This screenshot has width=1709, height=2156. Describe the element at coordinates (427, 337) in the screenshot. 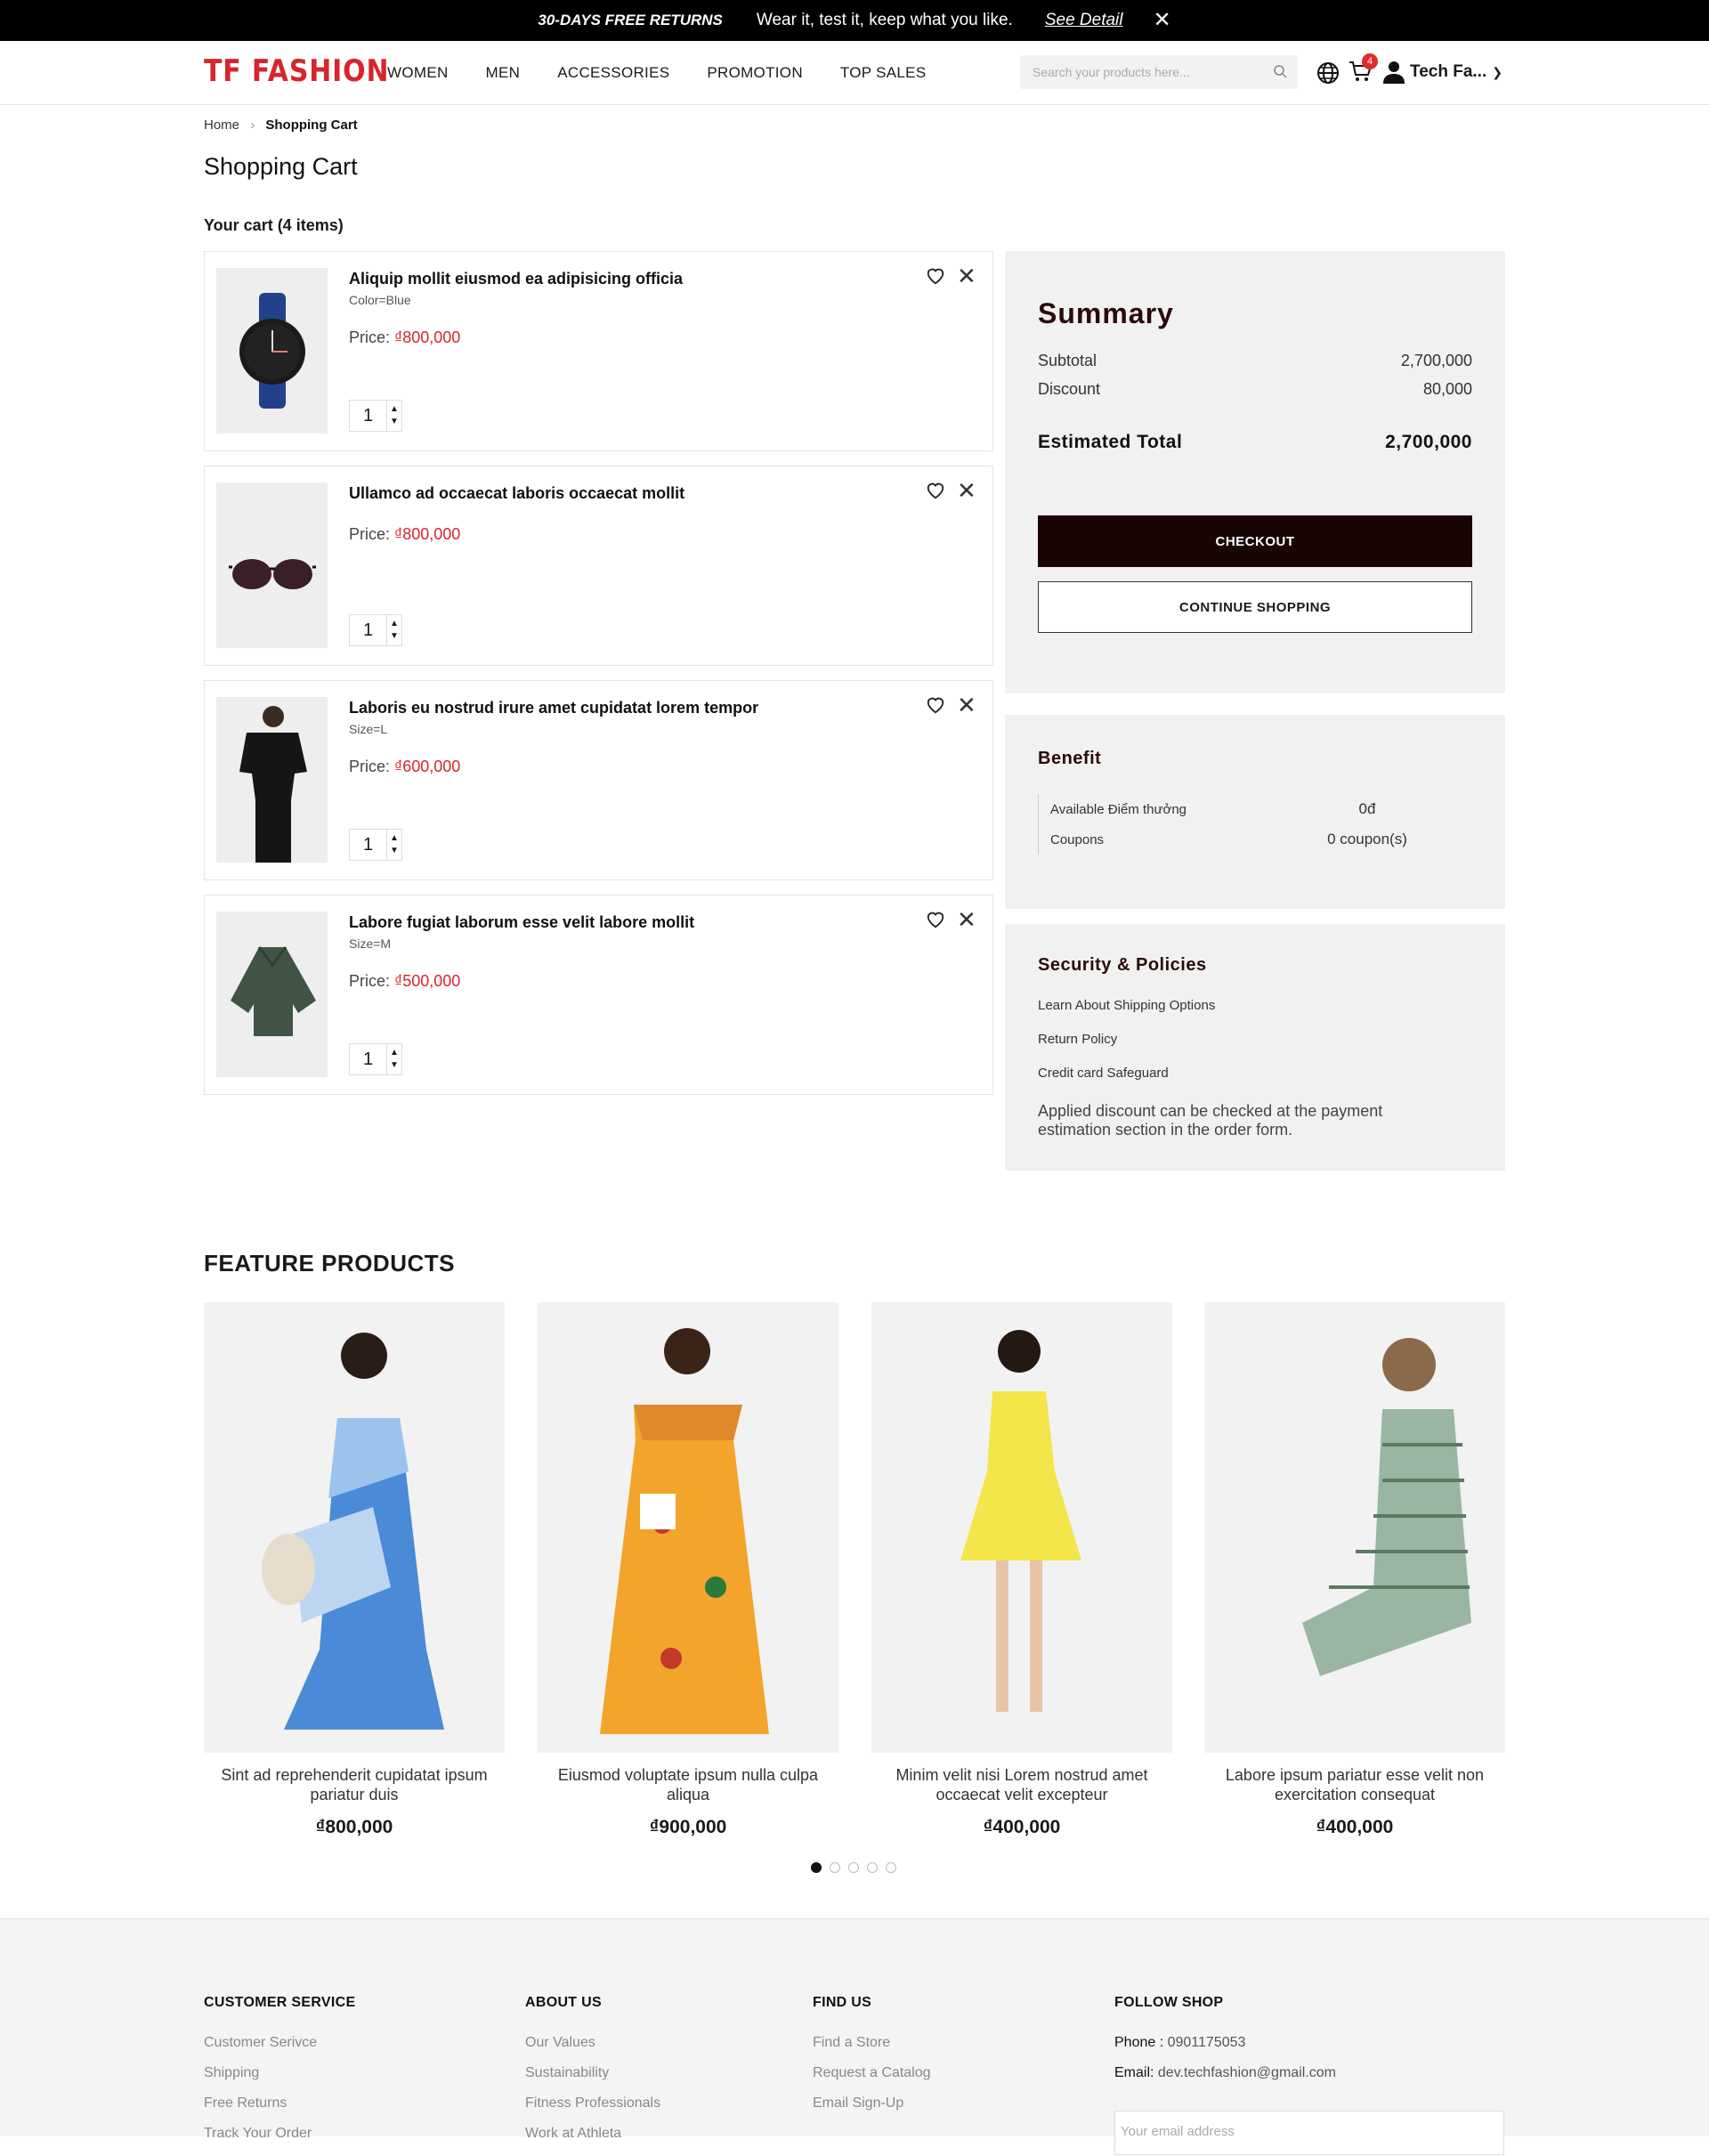

I see `price-value: ₫800,000` at that location.